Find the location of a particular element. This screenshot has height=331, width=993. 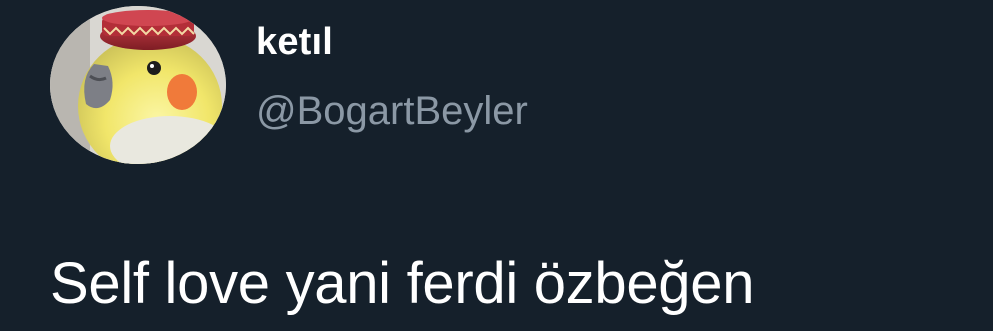

avatar is located at coordinates (138, 85).